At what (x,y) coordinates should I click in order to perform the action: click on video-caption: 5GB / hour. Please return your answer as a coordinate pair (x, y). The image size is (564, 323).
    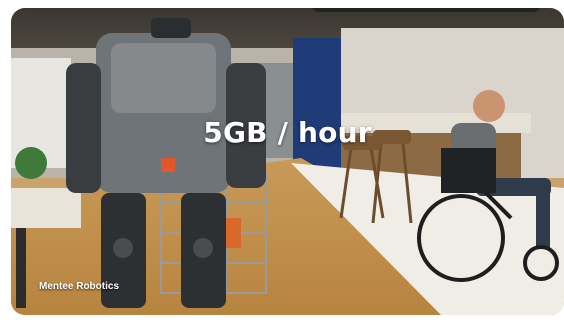
    Looking at the image, I should click on (287, 132).